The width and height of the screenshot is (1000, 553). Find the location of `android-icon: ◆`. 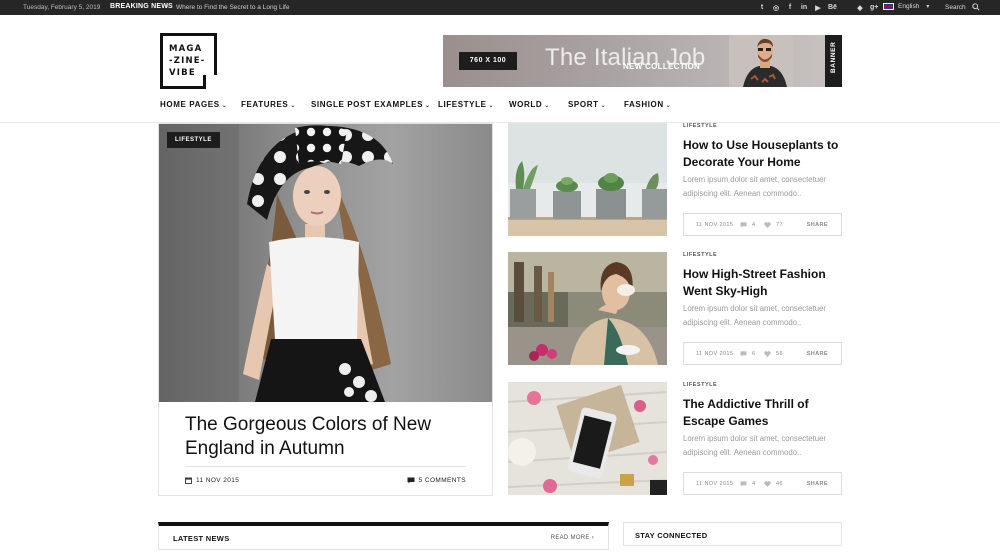

android-icon: ◆ is located at coordinates (860, 8).